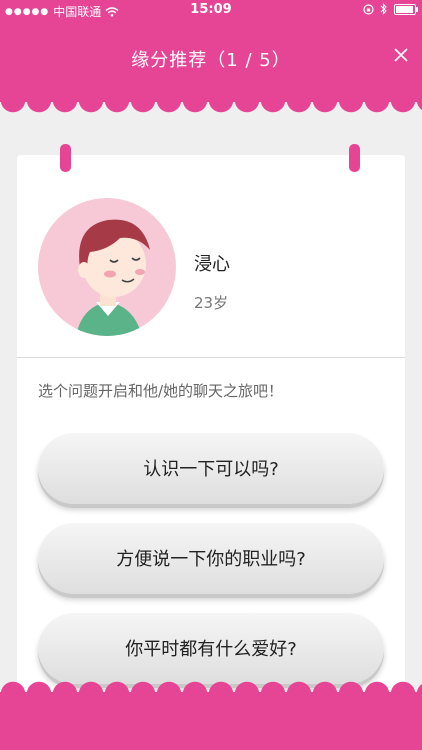  I want to click on profile-name: 浸心, so click(212, 264).